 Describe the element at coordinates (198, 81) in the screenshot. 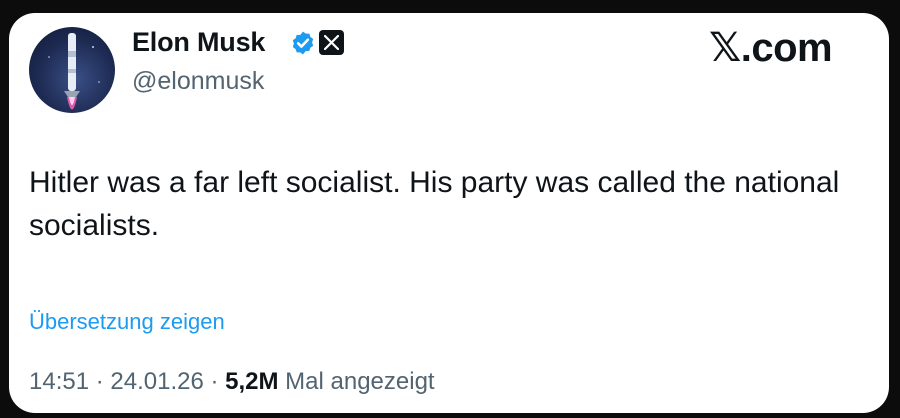

I see `author-handle: @elonmusk` at that location.